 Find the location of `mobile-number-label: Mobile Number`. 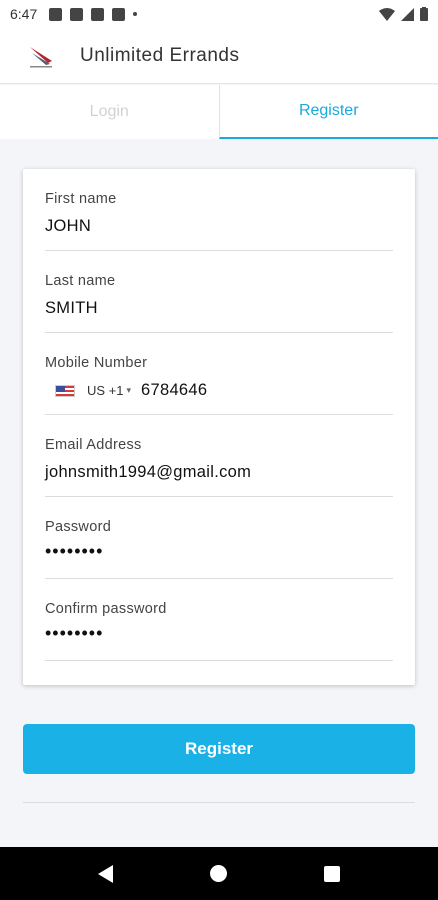

mobile-number-label: Mobile Number is located at coordinates (96, 363).